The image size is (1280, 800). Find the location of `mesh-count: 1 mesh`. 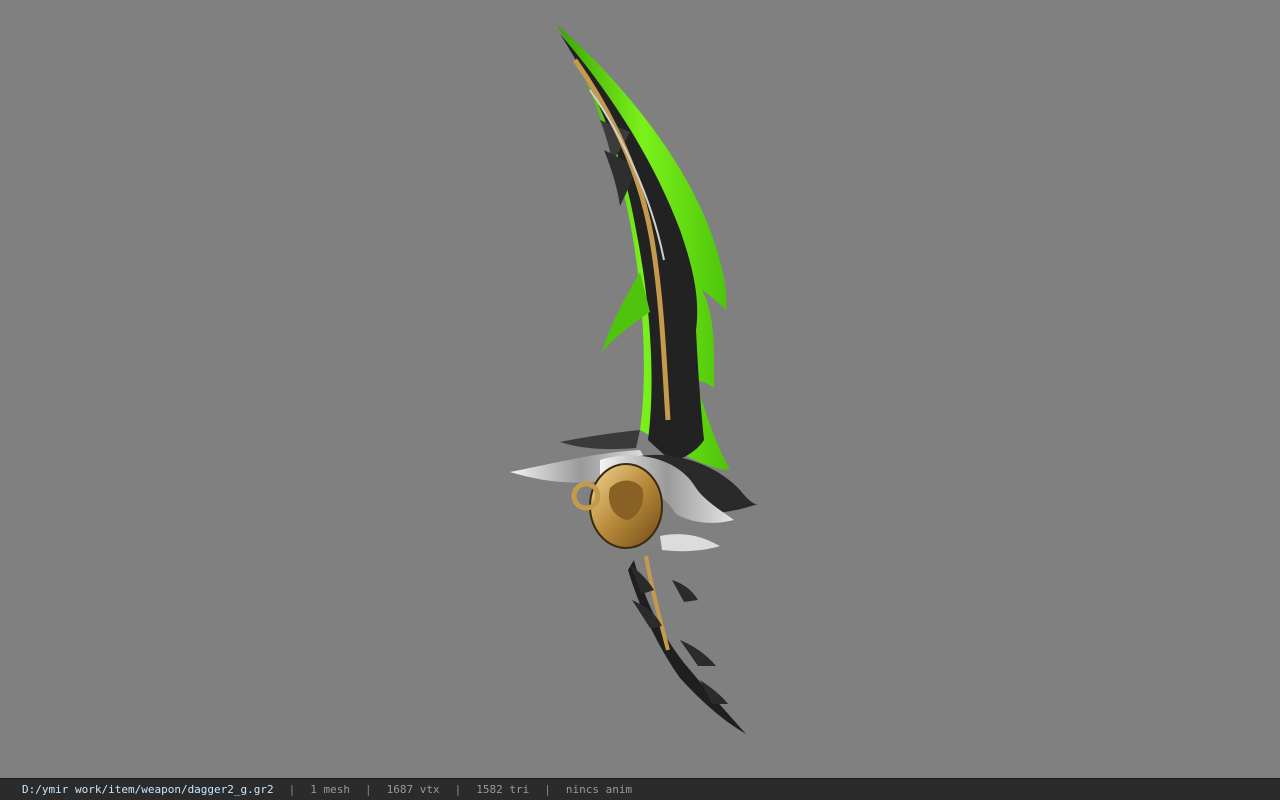

mesh-count: 1 mesh is located at coordinates (330, 789).